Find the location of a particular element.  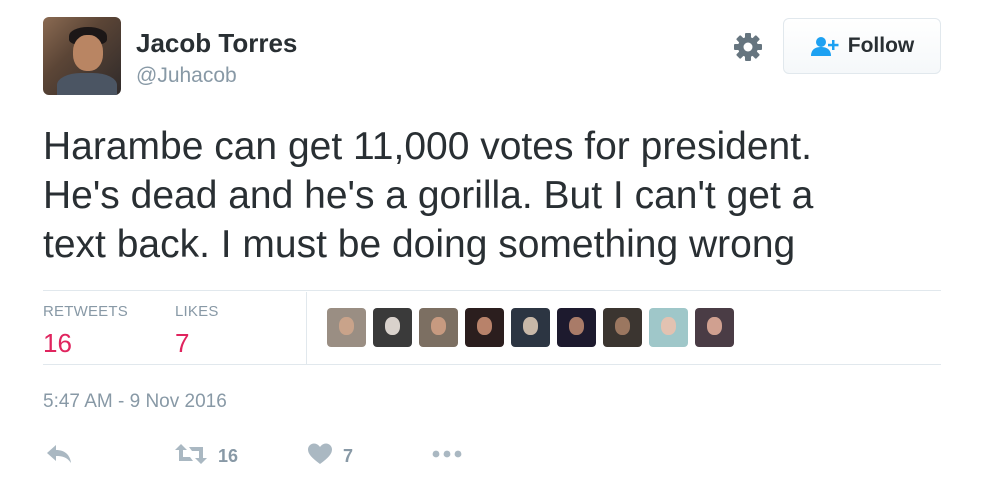

reply-icon is located at coordinates (59, 456).